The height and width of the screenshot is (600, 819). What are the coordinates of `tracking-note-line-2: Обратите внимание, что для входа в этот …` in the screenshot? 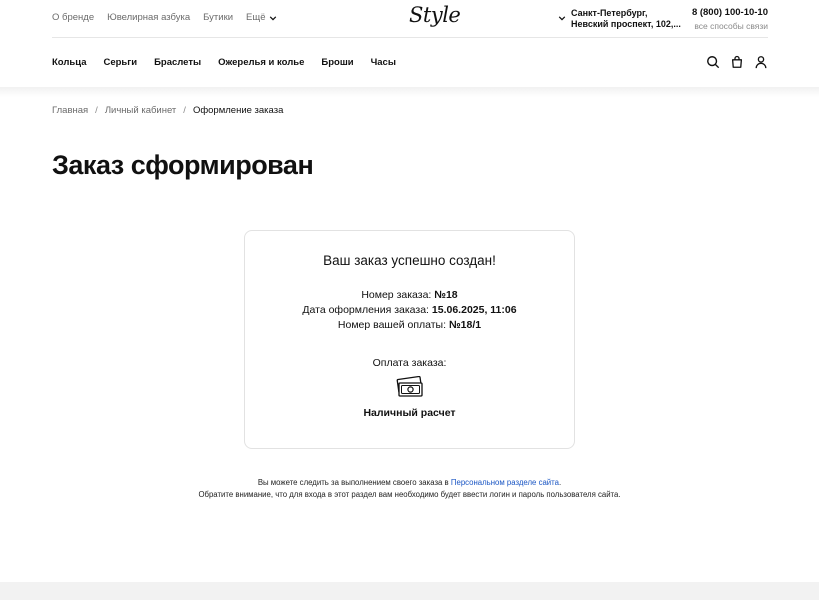 It's located at (409, 494).